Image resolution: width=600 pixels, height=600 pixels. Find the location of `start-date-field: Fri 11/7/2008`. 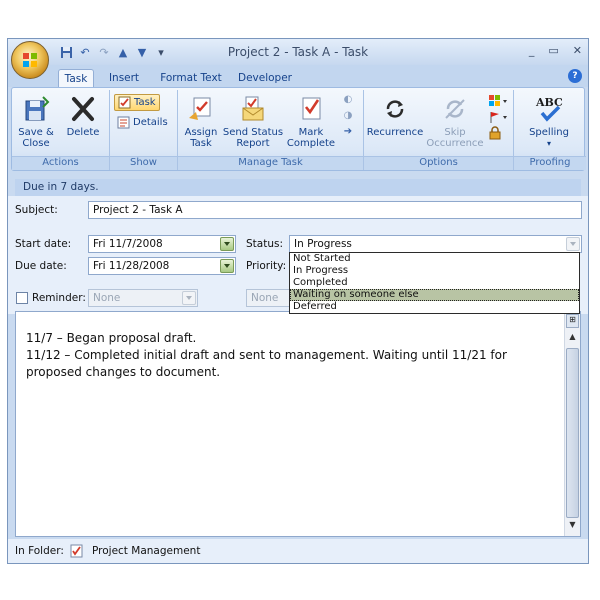

start-date-field: Fri 11/7/2008 is located at coordinates (162, 244).